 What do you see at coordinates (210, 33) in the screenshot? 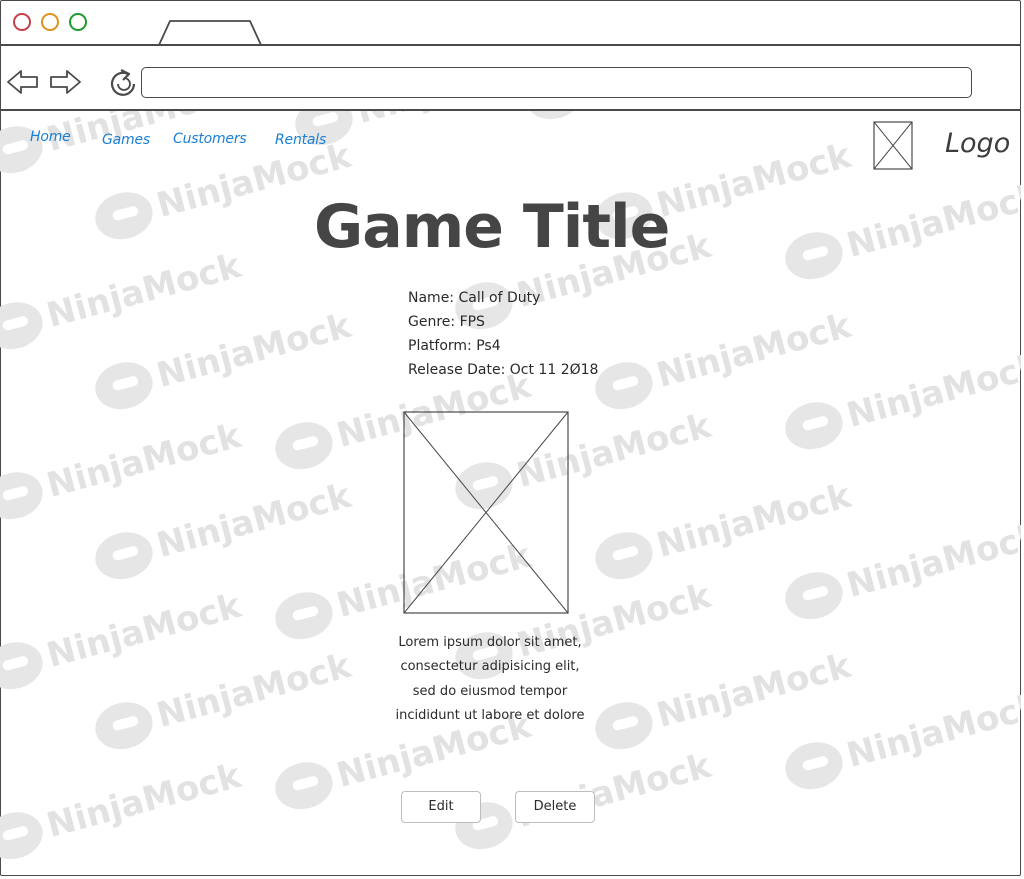
I see `browser-tab` at bounding box center [210, 33].